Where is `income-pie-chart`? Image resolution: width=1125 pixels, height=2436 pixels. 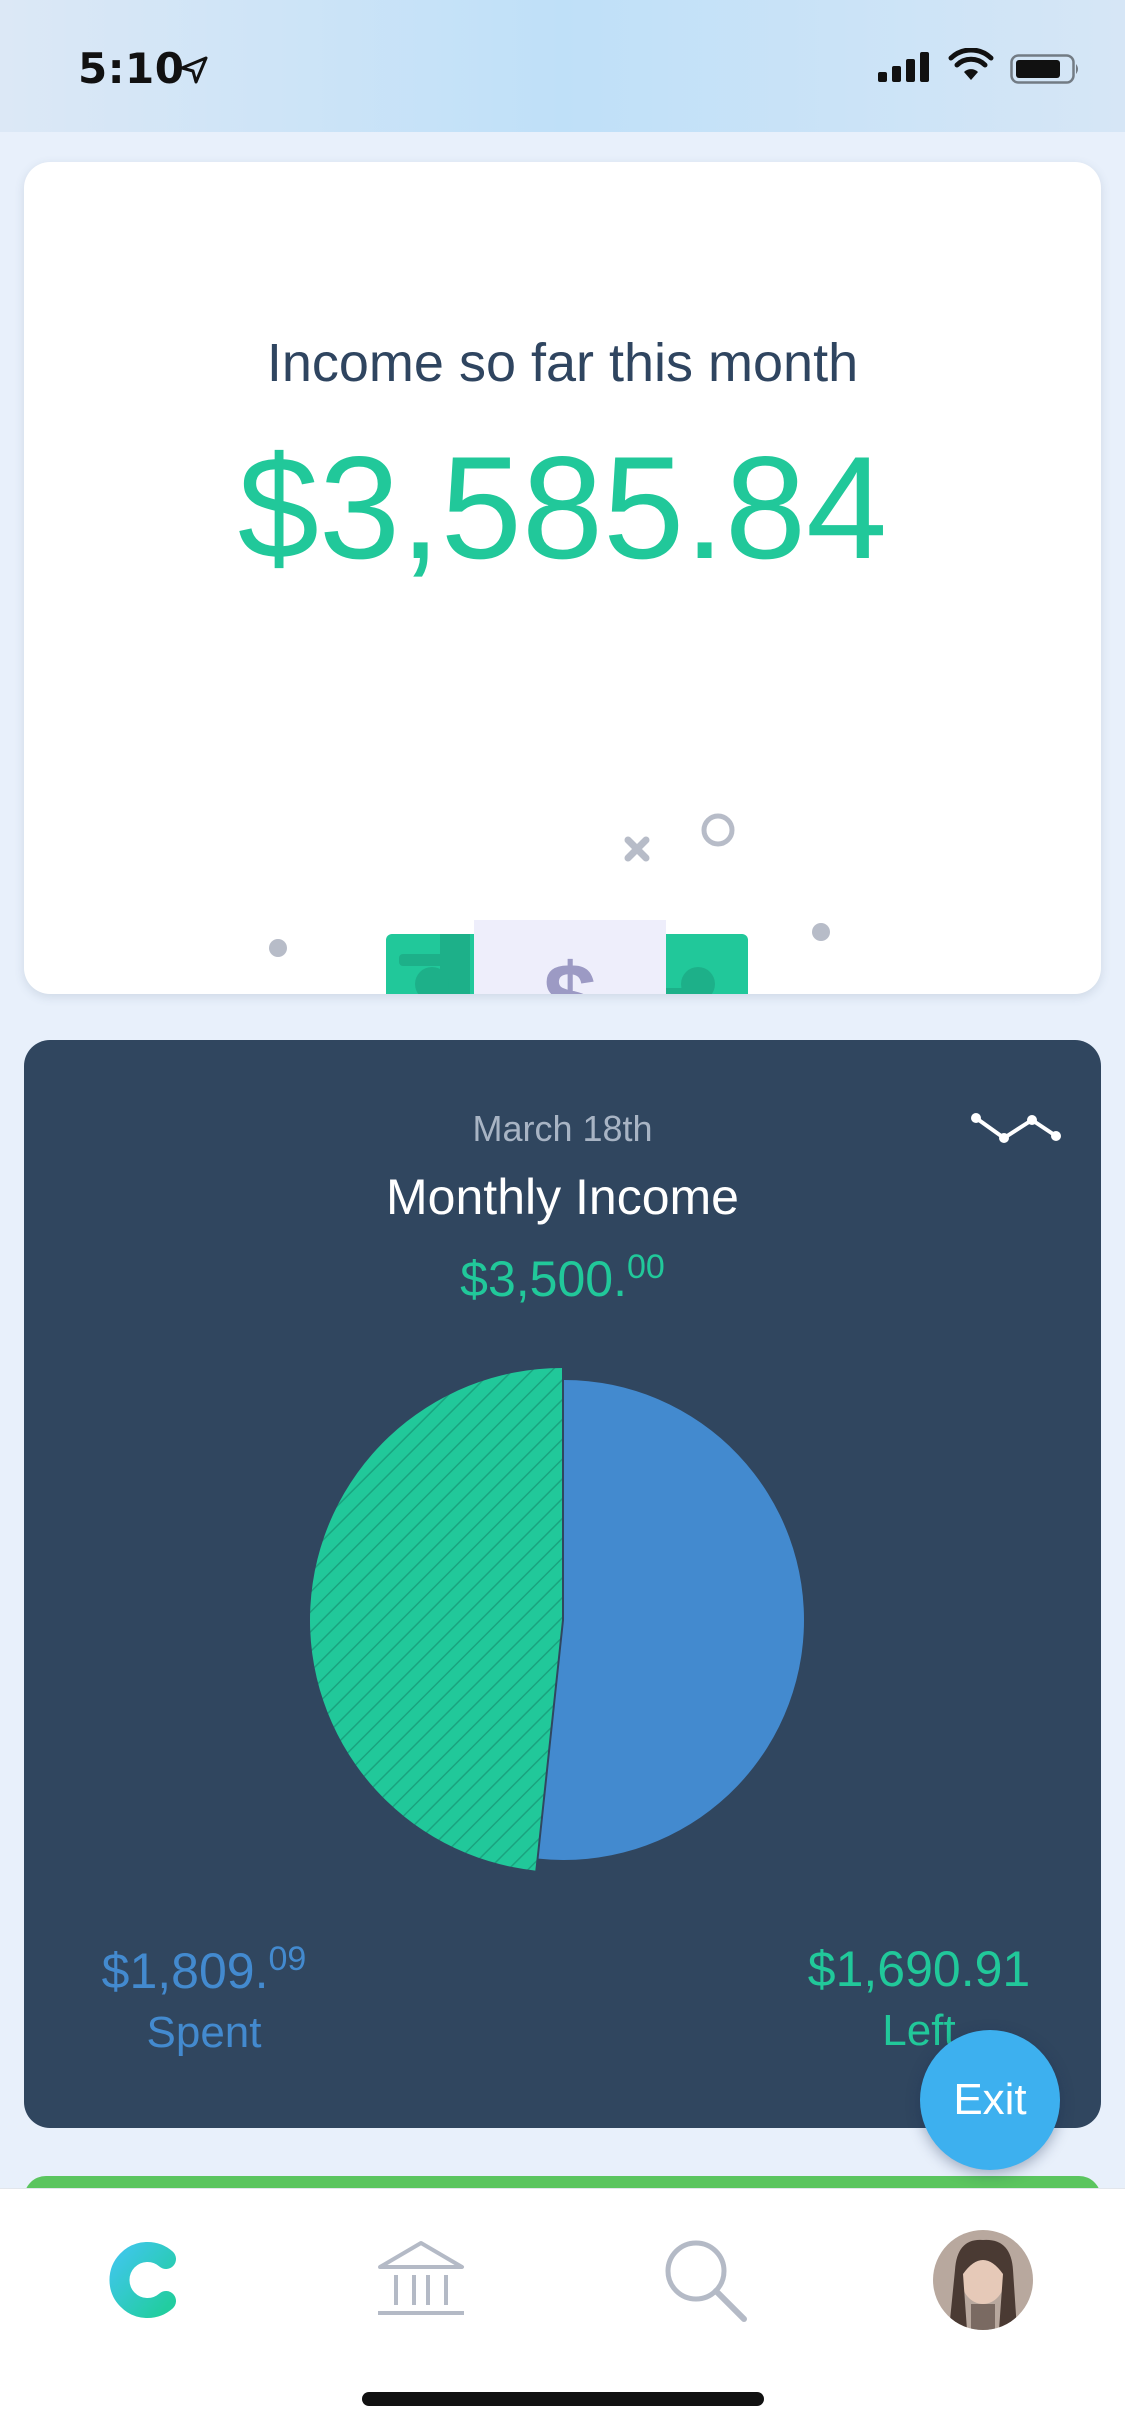 income-pie-chart is located at coordinates (556, 1619).